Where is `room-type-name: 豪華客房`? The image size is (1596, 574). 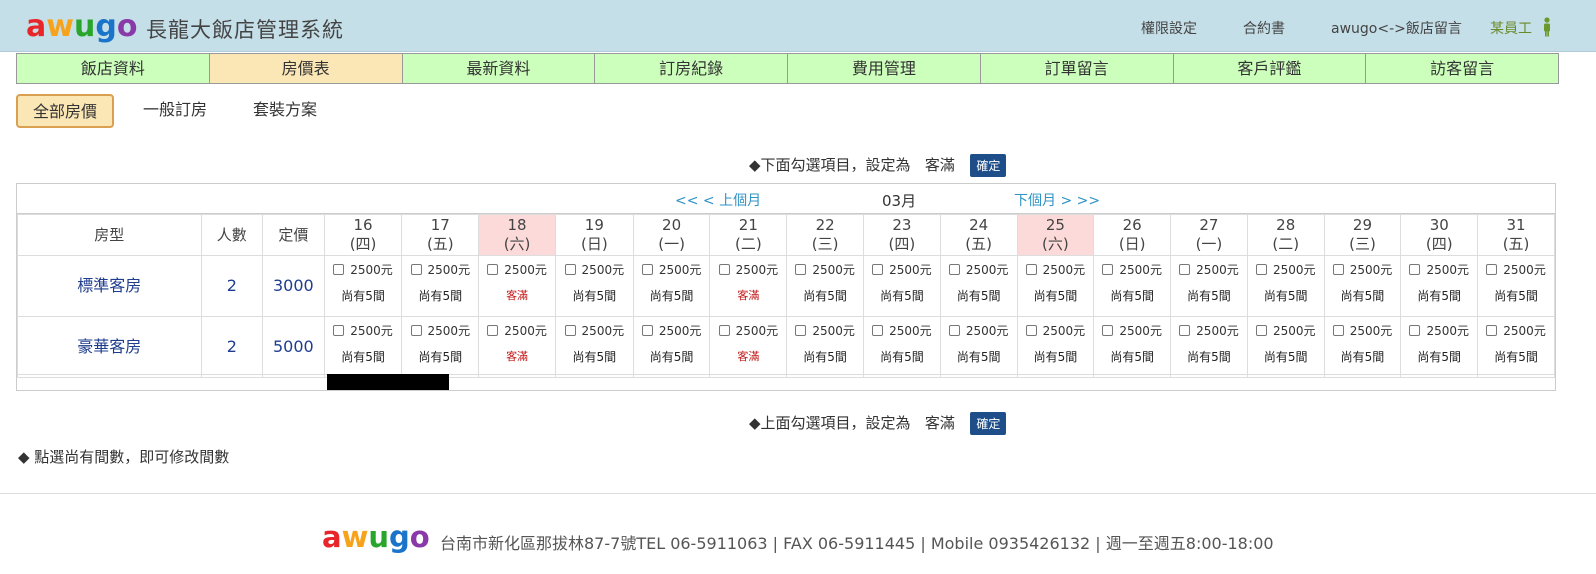 room-type-name: 豪華客房 is located at coordinates (109, 347).